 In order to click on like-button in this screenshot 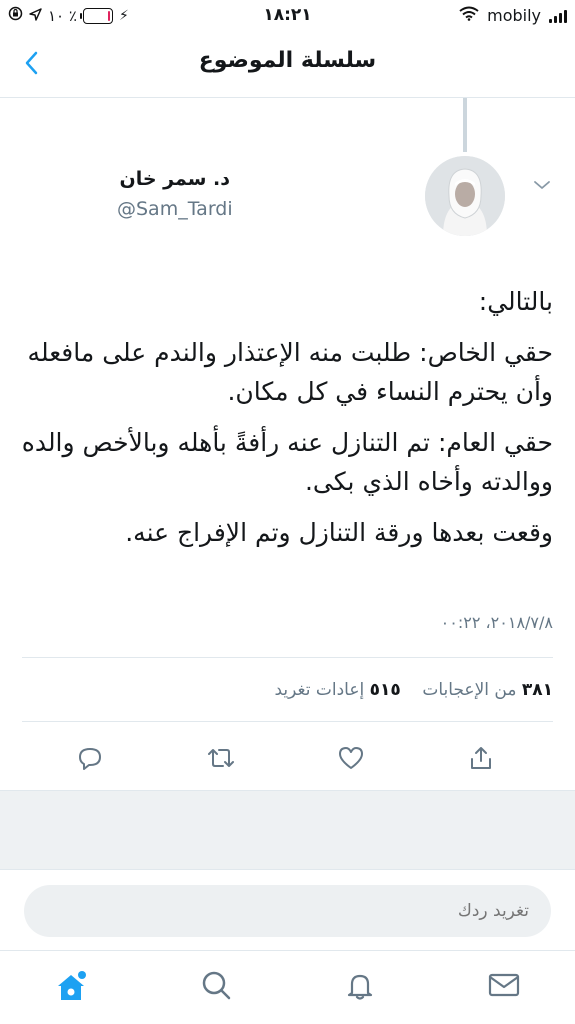, I will do `click(351, 760)`.